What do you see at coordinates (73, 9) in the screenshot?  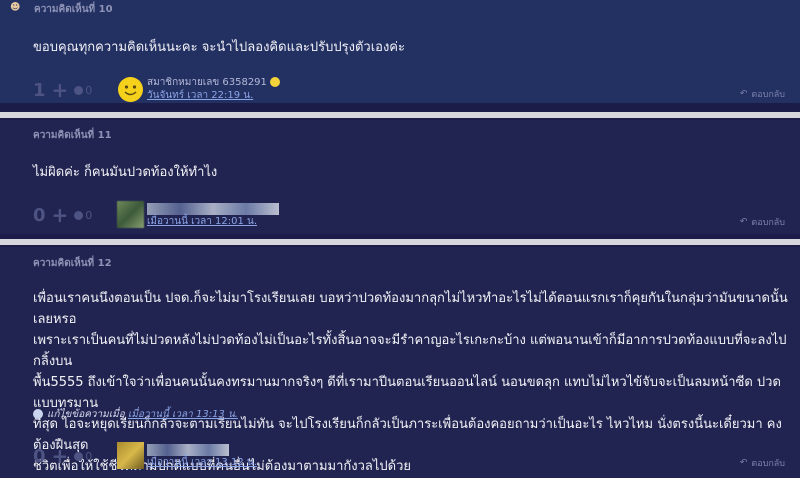 I see `comment-title: ความคิดเห็นที่ 10` at bounding box center [73, 9].